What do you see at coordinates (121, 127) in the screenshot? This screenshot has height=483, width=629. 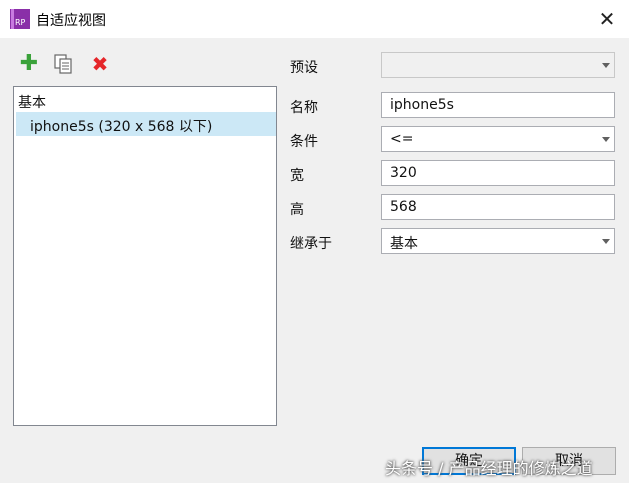 I see `tree-item-label: iphone5s (320 x 568 以下)` at bounding box center [121, 127].